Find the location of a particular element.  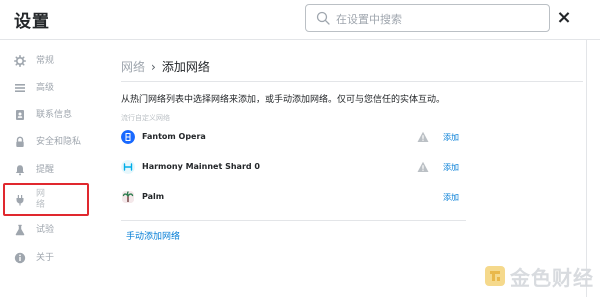

popular-networks-heading: 流行自定义网络 is located at coordinates (145, 118).